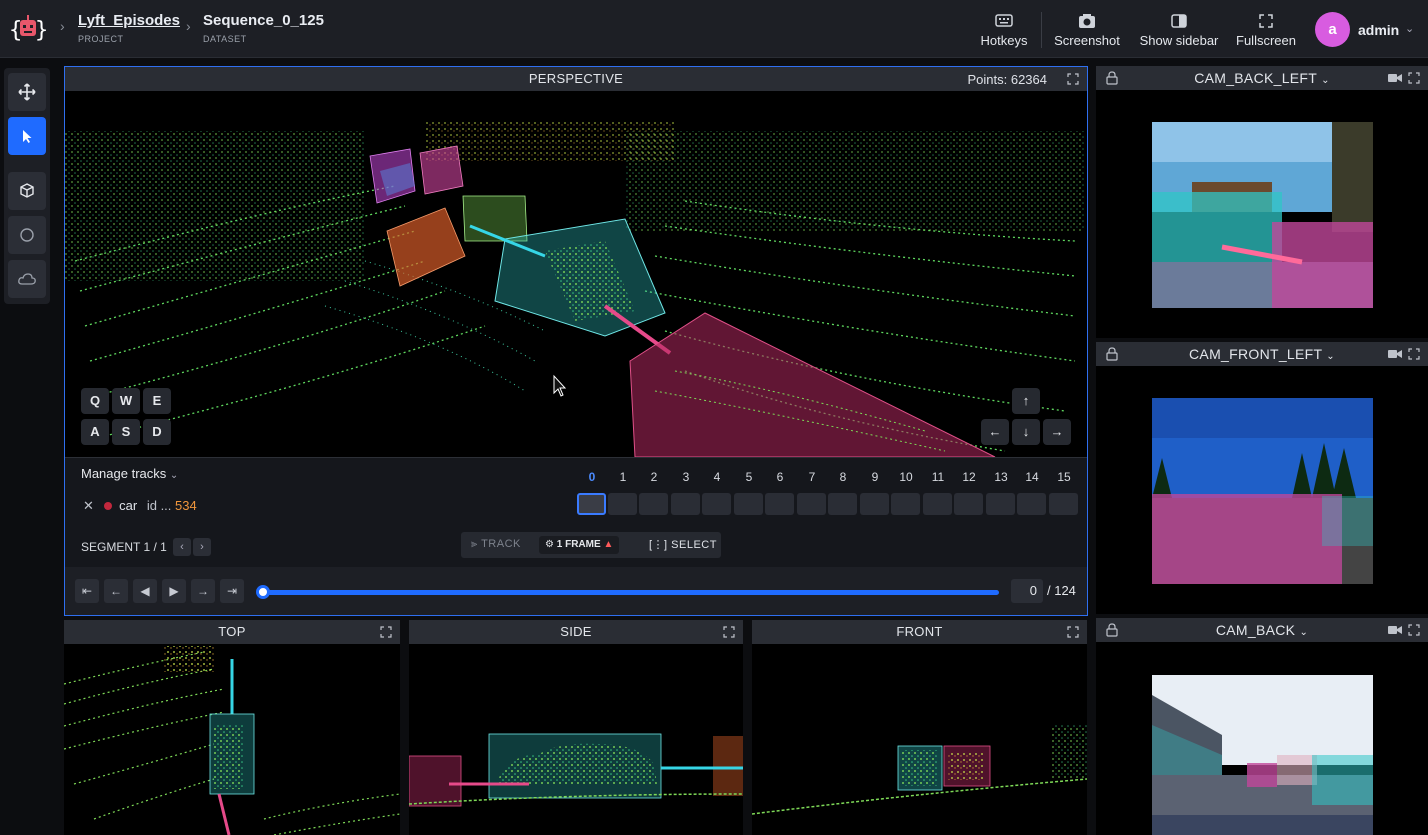 This screenshot has height=835, width=1428. What do you see at coordinates (1262, 78) in the screenshot?
I see `camera-title-dropdown: CAM_BACK_LEFT ⌄` at bounding box center [1262, 78].